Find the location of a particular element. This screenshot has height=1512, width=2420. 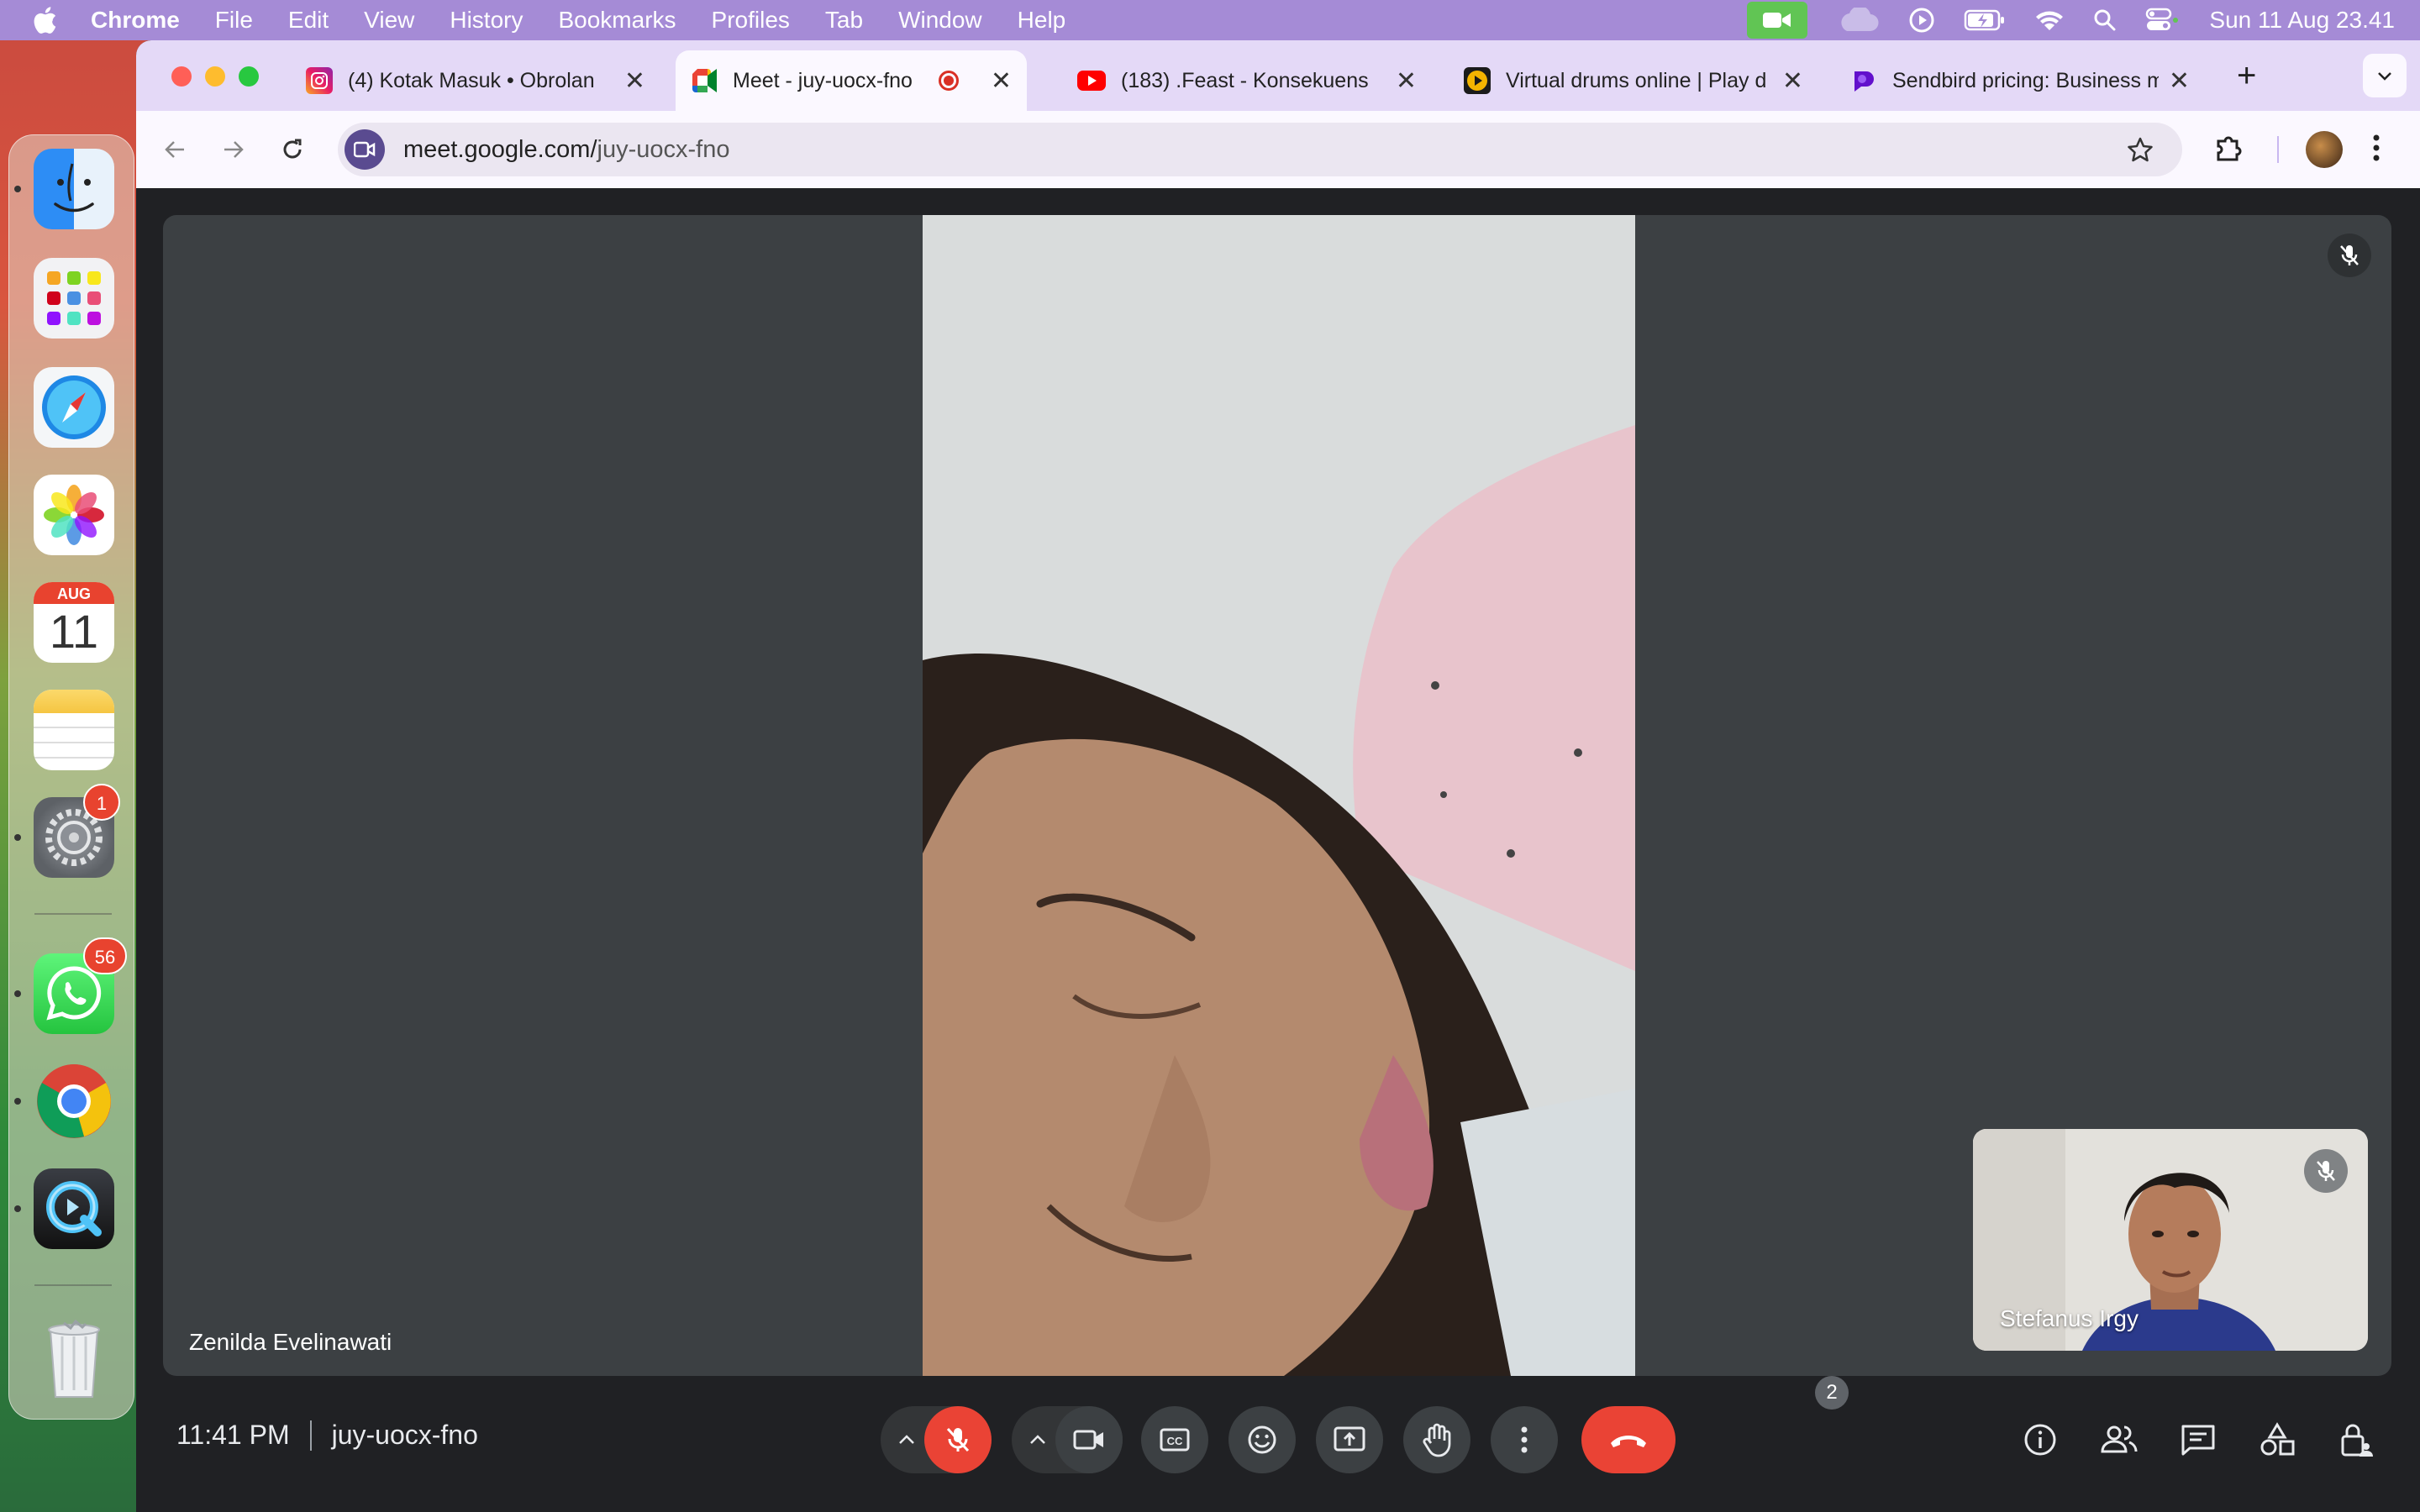

leave-call-button is located at coordinates (1628, 1439).